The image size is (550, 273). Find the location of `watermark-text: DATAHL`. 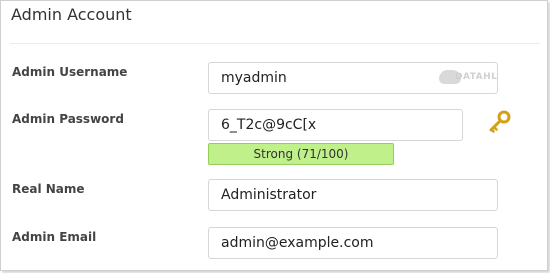

watermark-text: DATAHL is located at coordinates (476, 77).